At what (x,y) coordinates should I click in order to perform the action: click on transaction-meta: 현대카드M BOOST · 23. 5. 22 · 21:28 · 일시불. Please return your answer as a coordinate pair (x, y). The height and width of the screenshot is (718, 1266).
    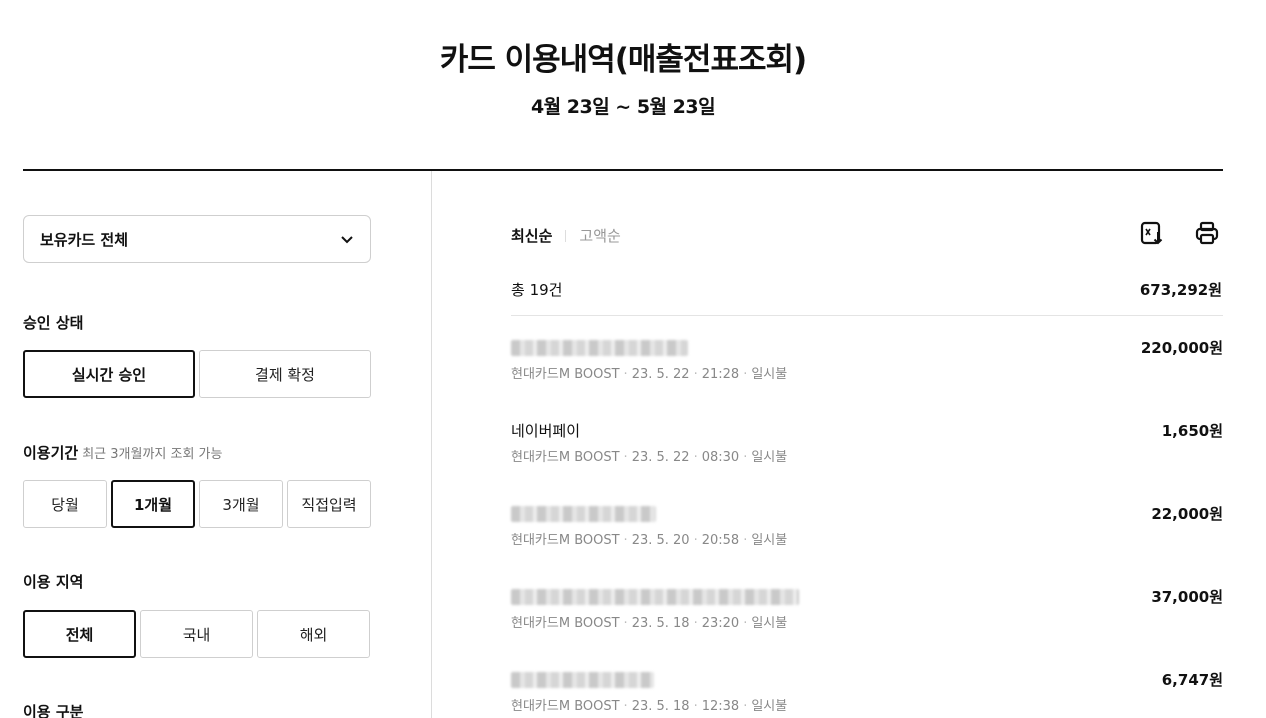
    Looking at the image, I should click on (649, 374).